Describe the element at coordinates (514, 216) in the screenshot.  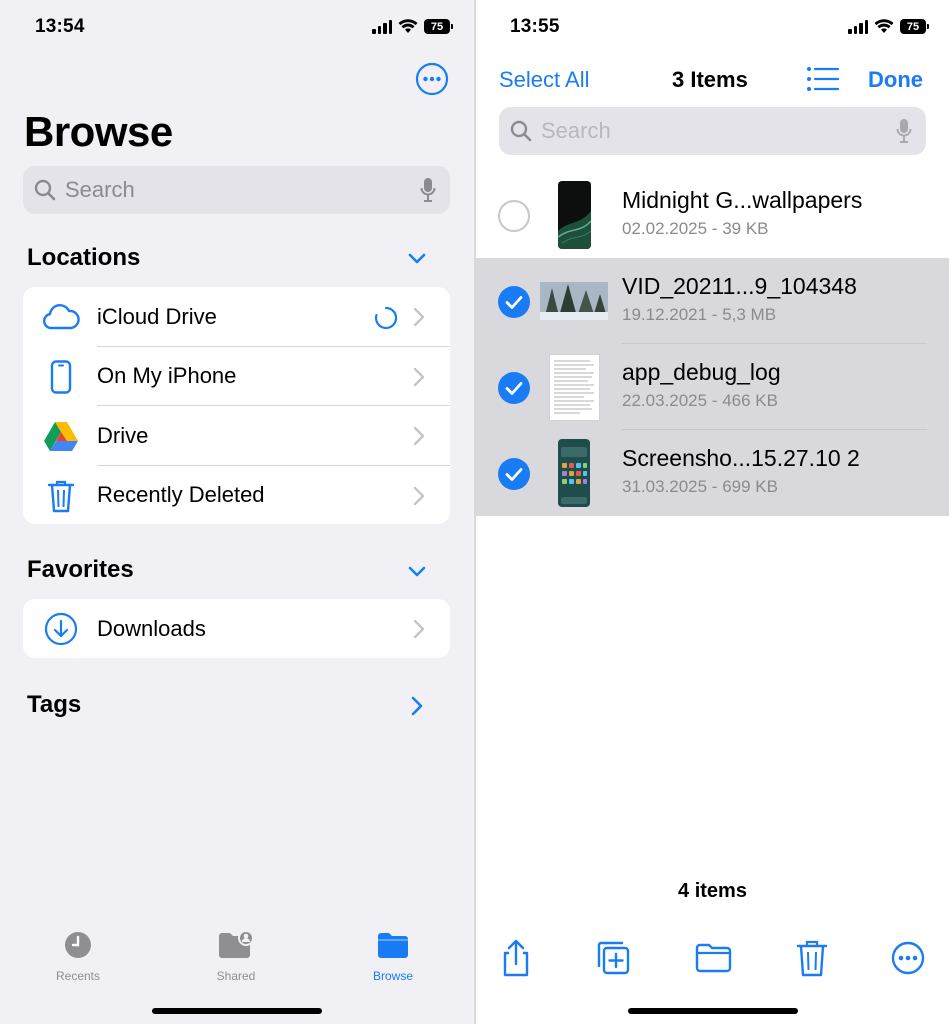
I see `unchecked-circle-icon` at that location.